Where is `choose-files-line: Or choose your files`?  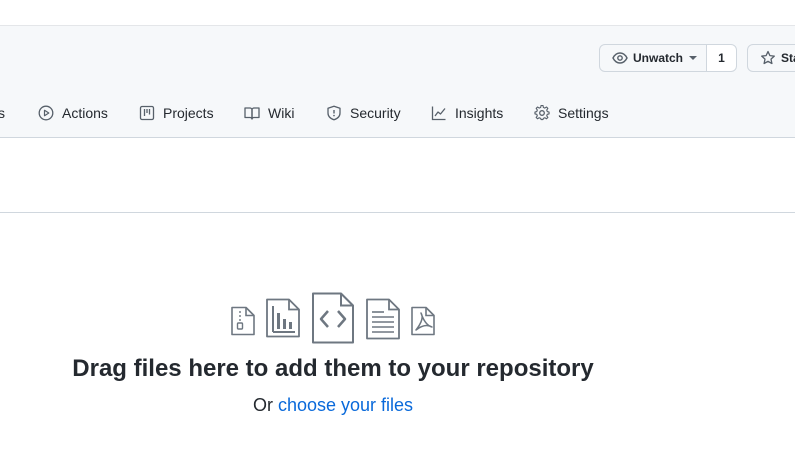
choose-files-line: Or choose your files is located at coordinates (333, 405).